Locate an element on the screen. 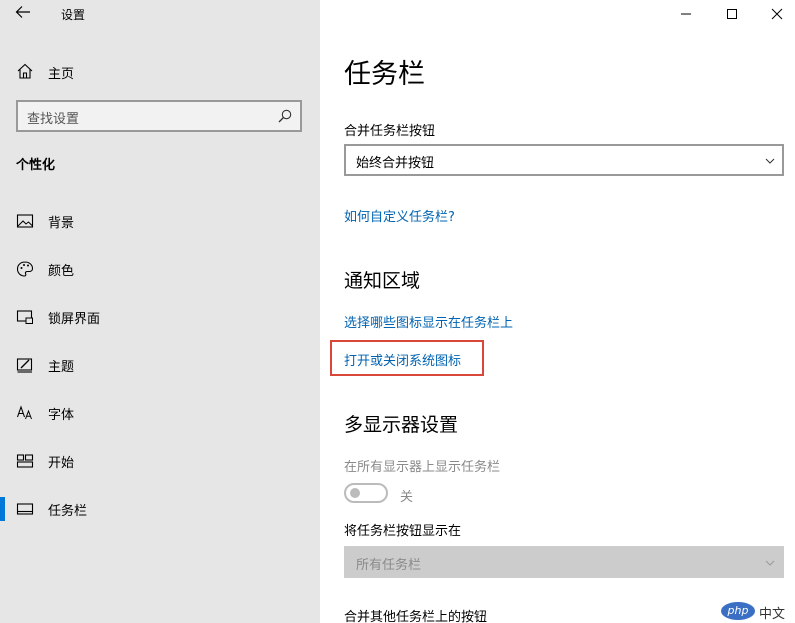 This screenshot has height=623, width=795. start-icon is located at coordinates (25, 461).